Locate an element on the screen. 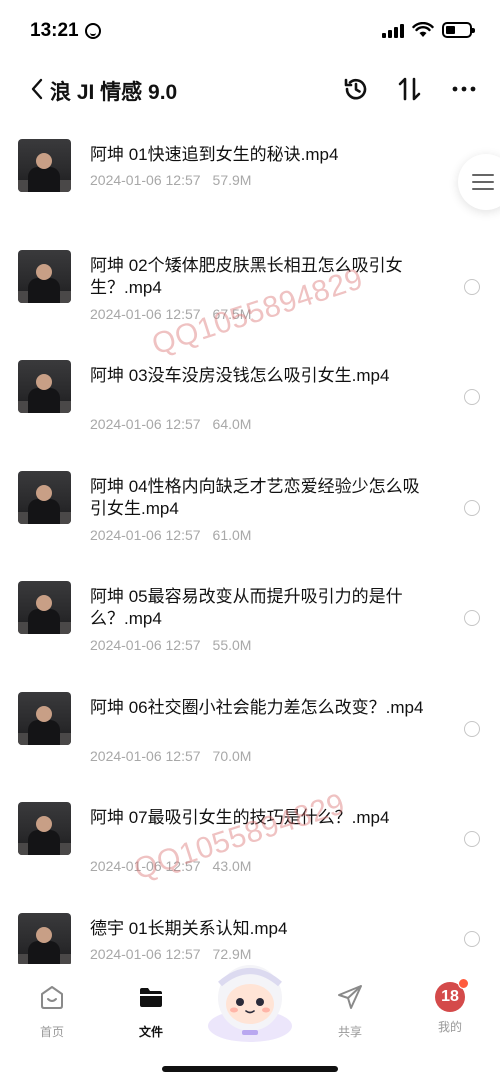 The image size is (500, 1082). file-name: 阿坤 06社交圈小社会能力差怎么改变？.mp4 is located at coordinates (257, 707).